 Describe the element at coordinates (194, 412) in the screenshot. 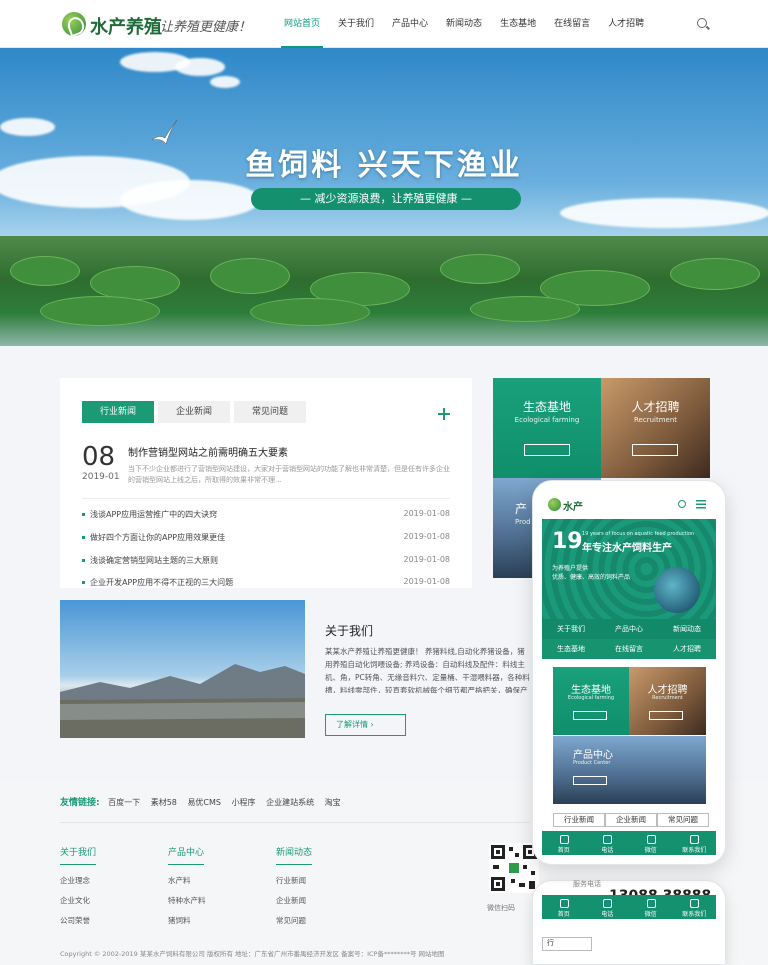

I see `tab-company-news: 企业新闻` at that location.